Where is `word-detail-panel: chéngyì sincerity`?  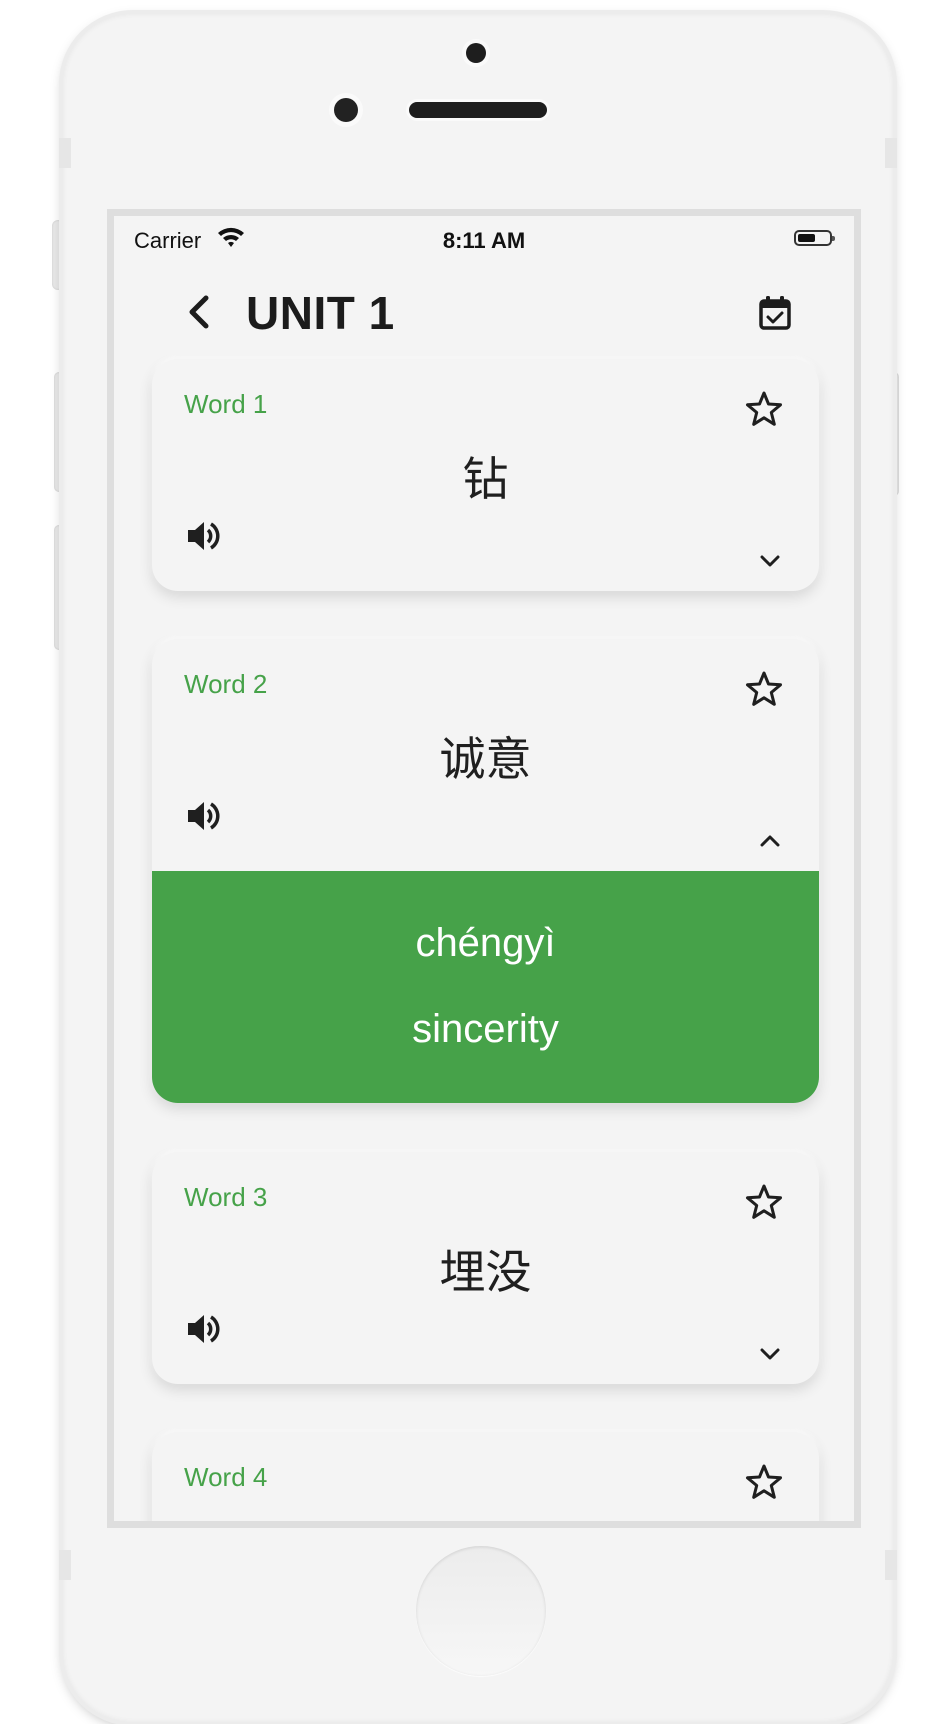 word-detail-panel: chéngyì sincerity is located at coordinates (485, 987).